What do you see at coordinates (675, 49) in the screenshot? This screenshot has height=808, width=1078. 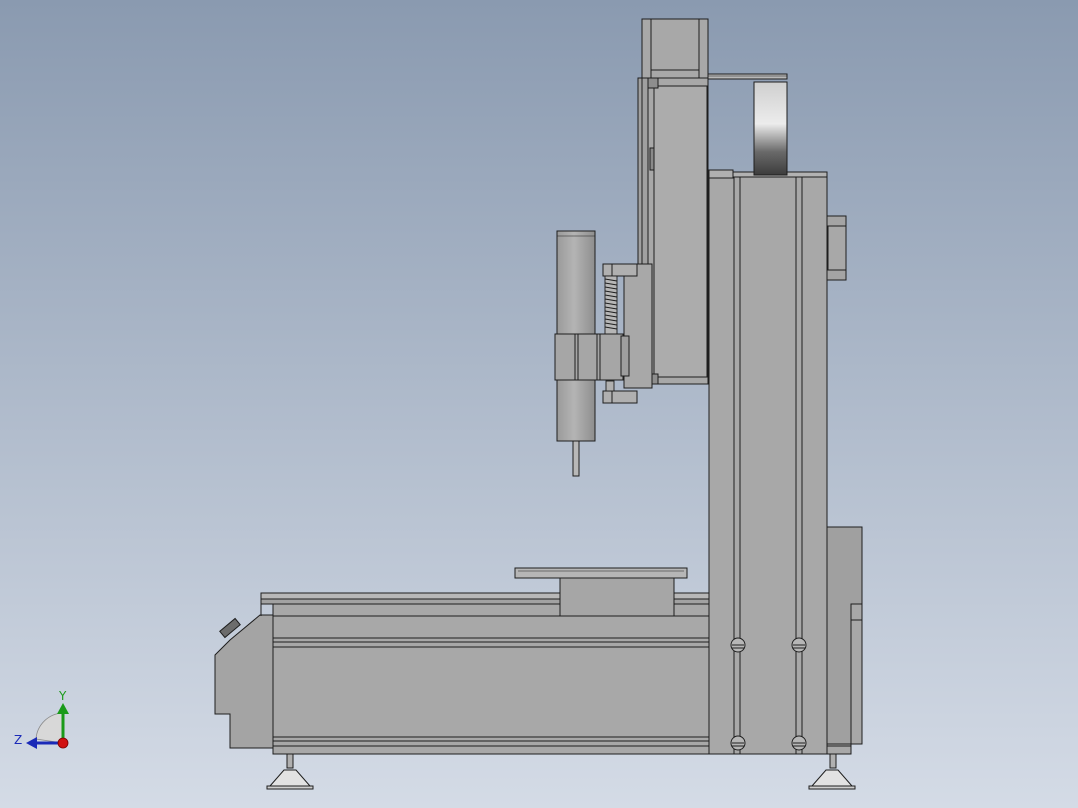 I see `z-stepper-motor` at bounding box center [675, 49].